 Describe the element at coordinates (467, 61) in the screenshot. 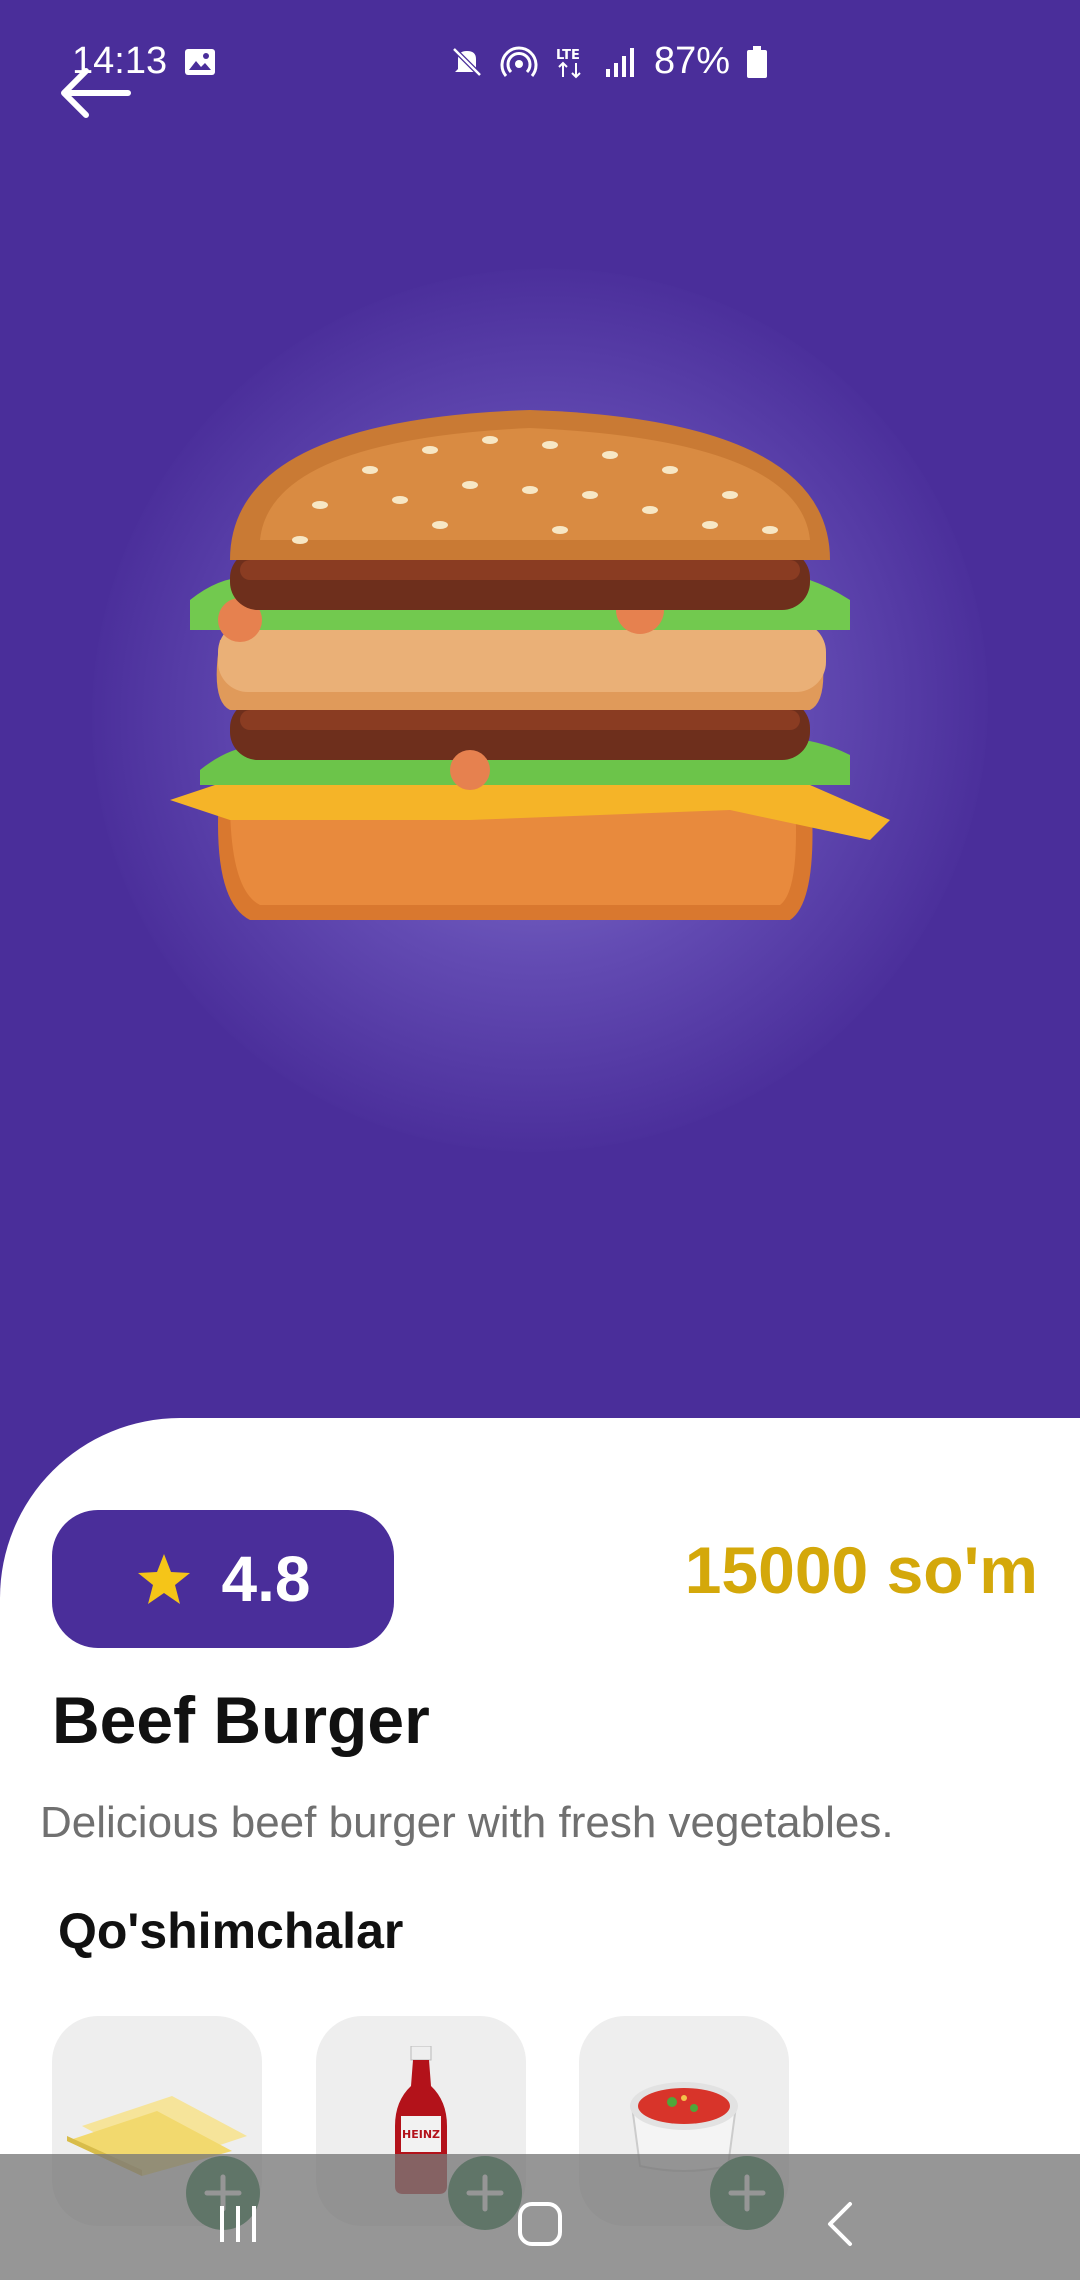

I see `mute-icon` at that location.